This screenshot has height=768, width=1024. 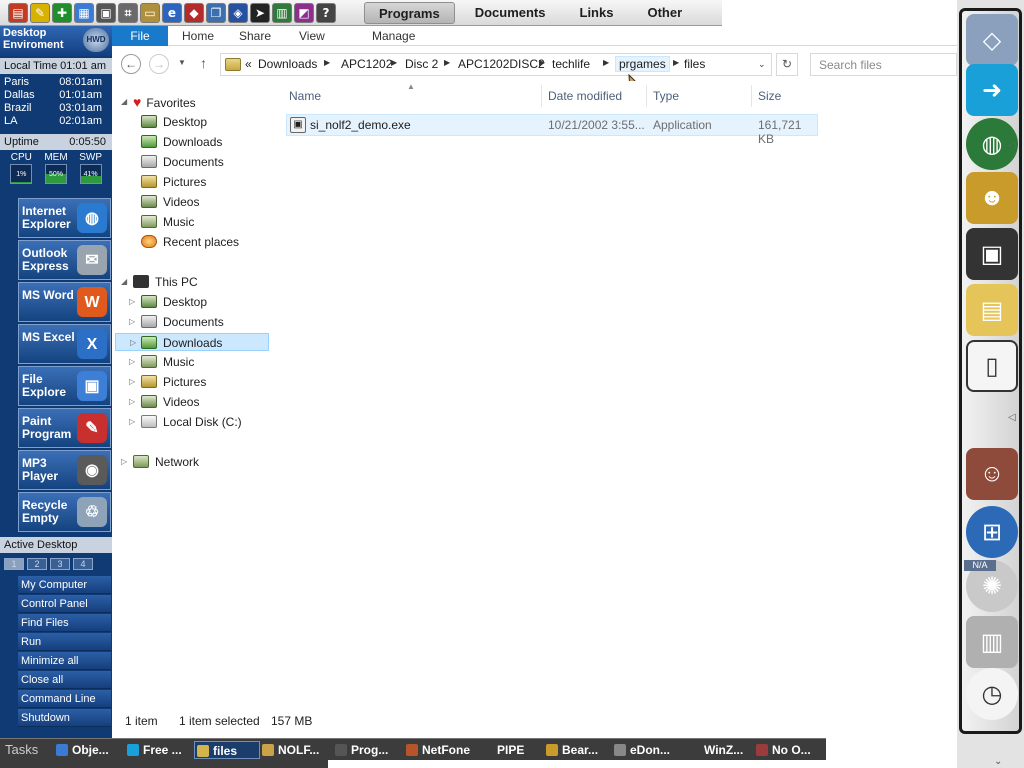 What do you see at coordinates (642, 64) in the screenshot?
I see `crumb-prgames: prgames` at bounding box center [642, 64].